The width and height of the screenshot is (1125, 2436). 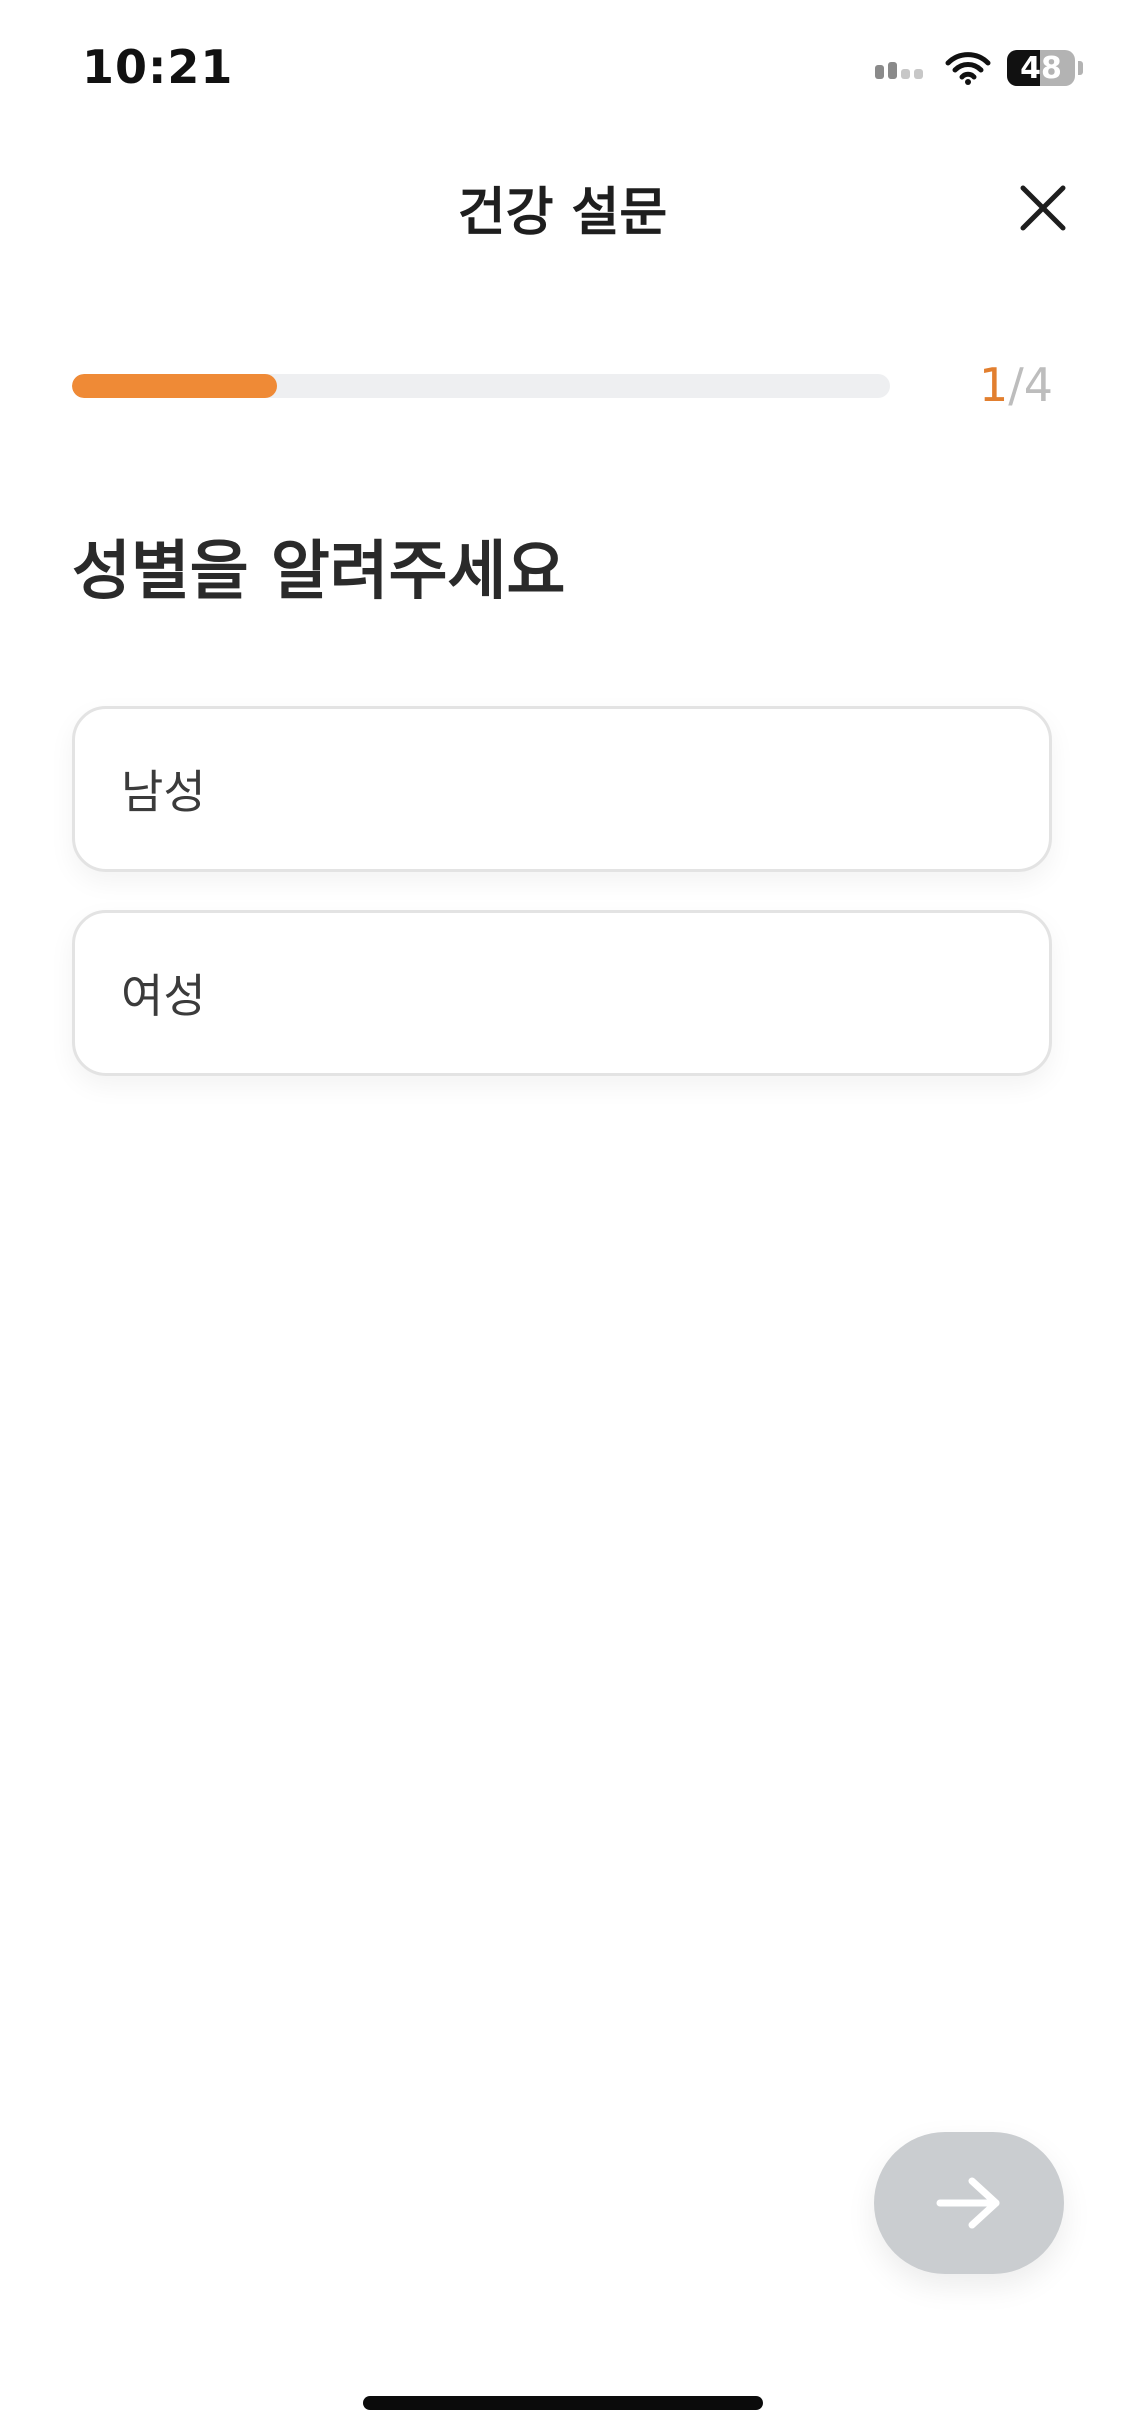 I want to click on next-button, so click(x=969, y=2203).